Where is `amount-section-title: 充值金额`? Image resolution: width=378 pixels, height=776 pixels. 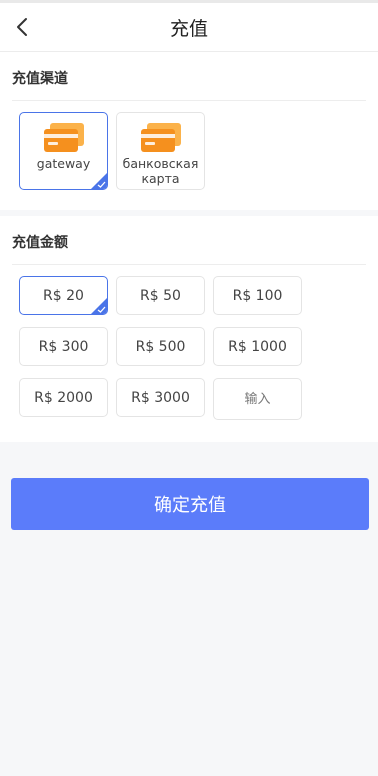 amount-section-title: 充值金额 is located at coordinates (189, 240).